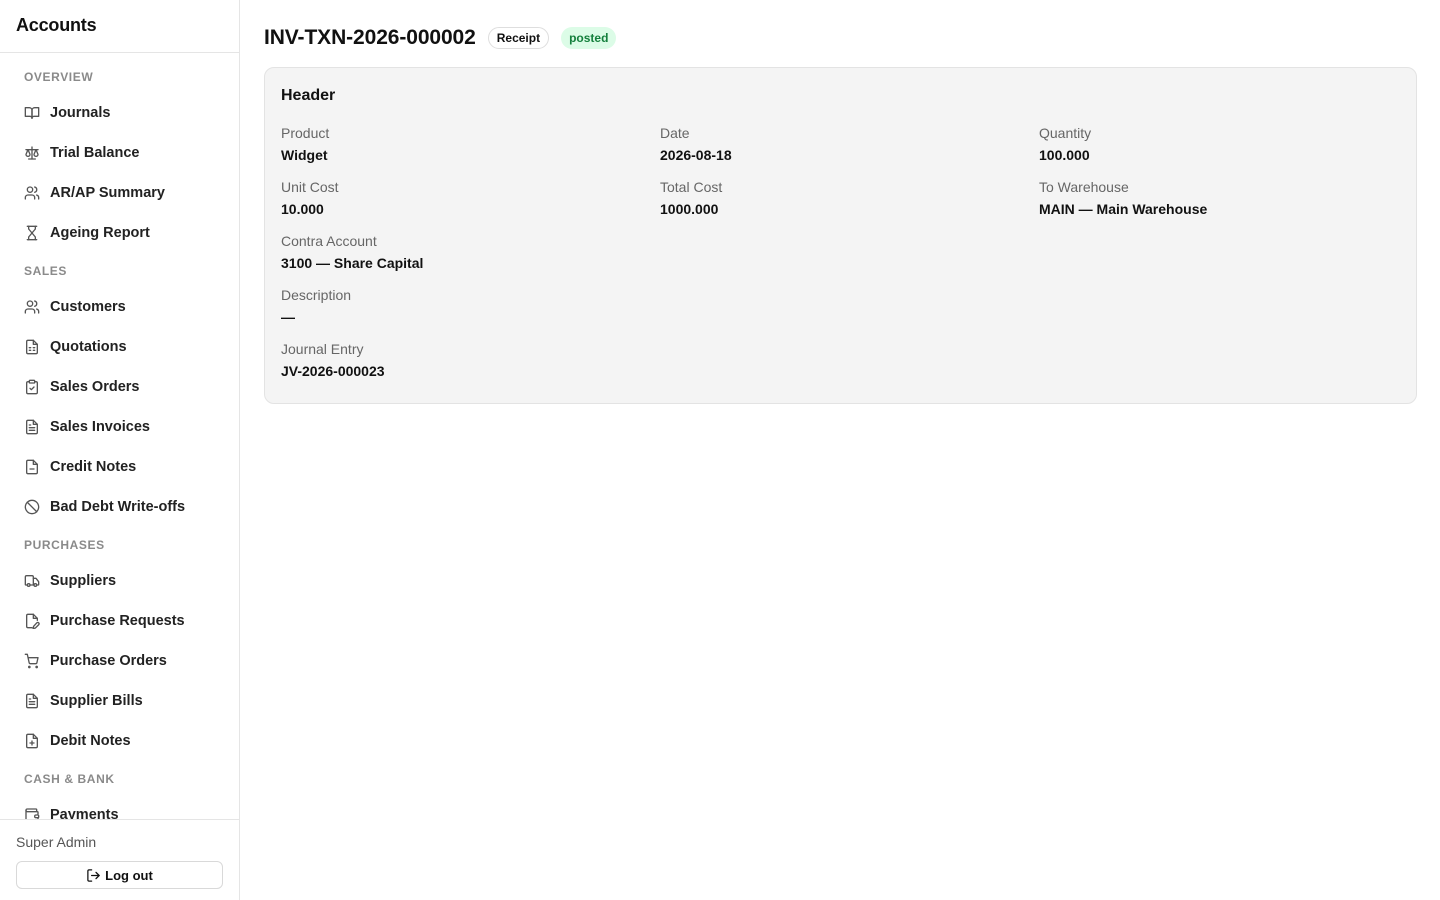 This screenshot has width=1440, height=900. Describe the element at coordinates (95, 153) in the screenshot. I see `sidebar-item-label: Trial Balance` at that location.